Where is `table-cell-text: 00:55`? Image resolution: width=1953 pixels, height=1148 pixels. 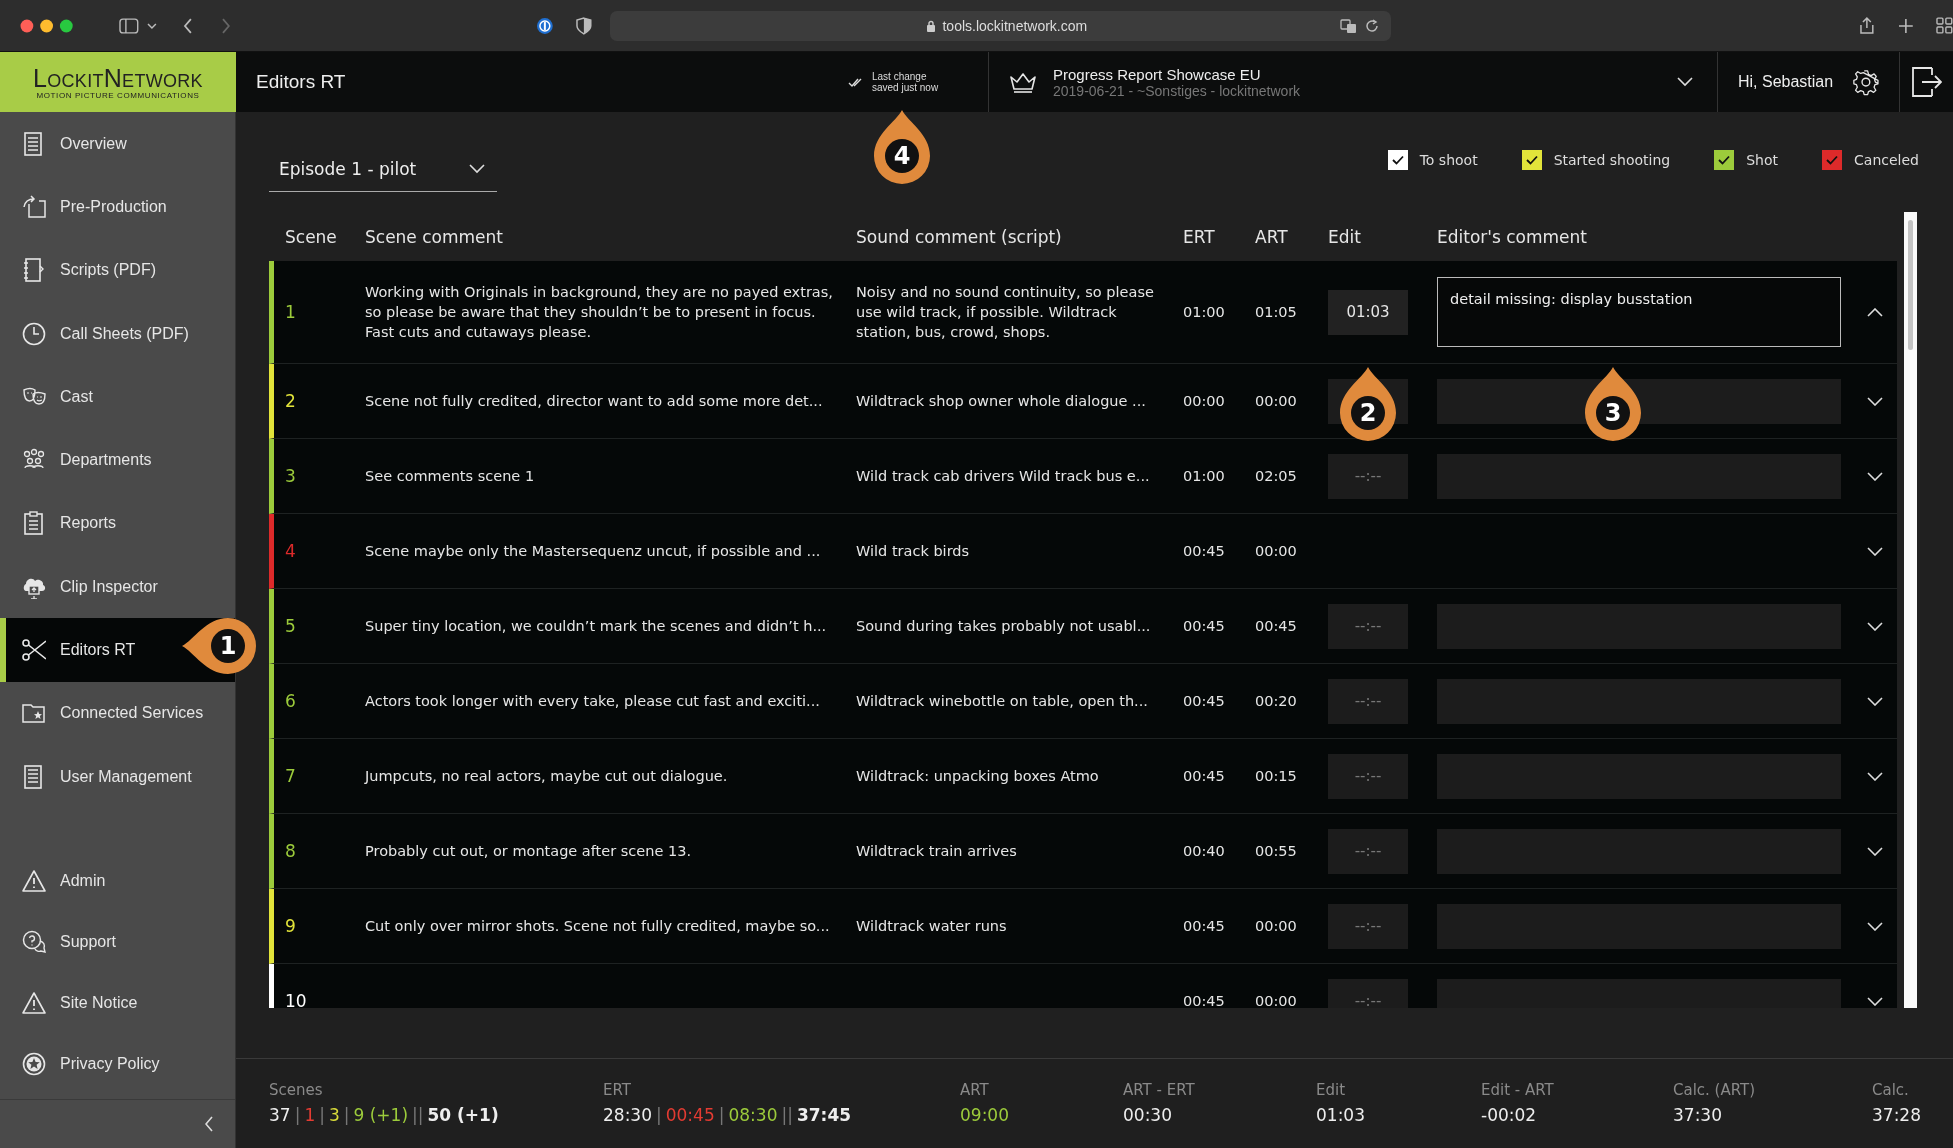
table-cell-text: 00:55 is located at coordinates (1276, 851).